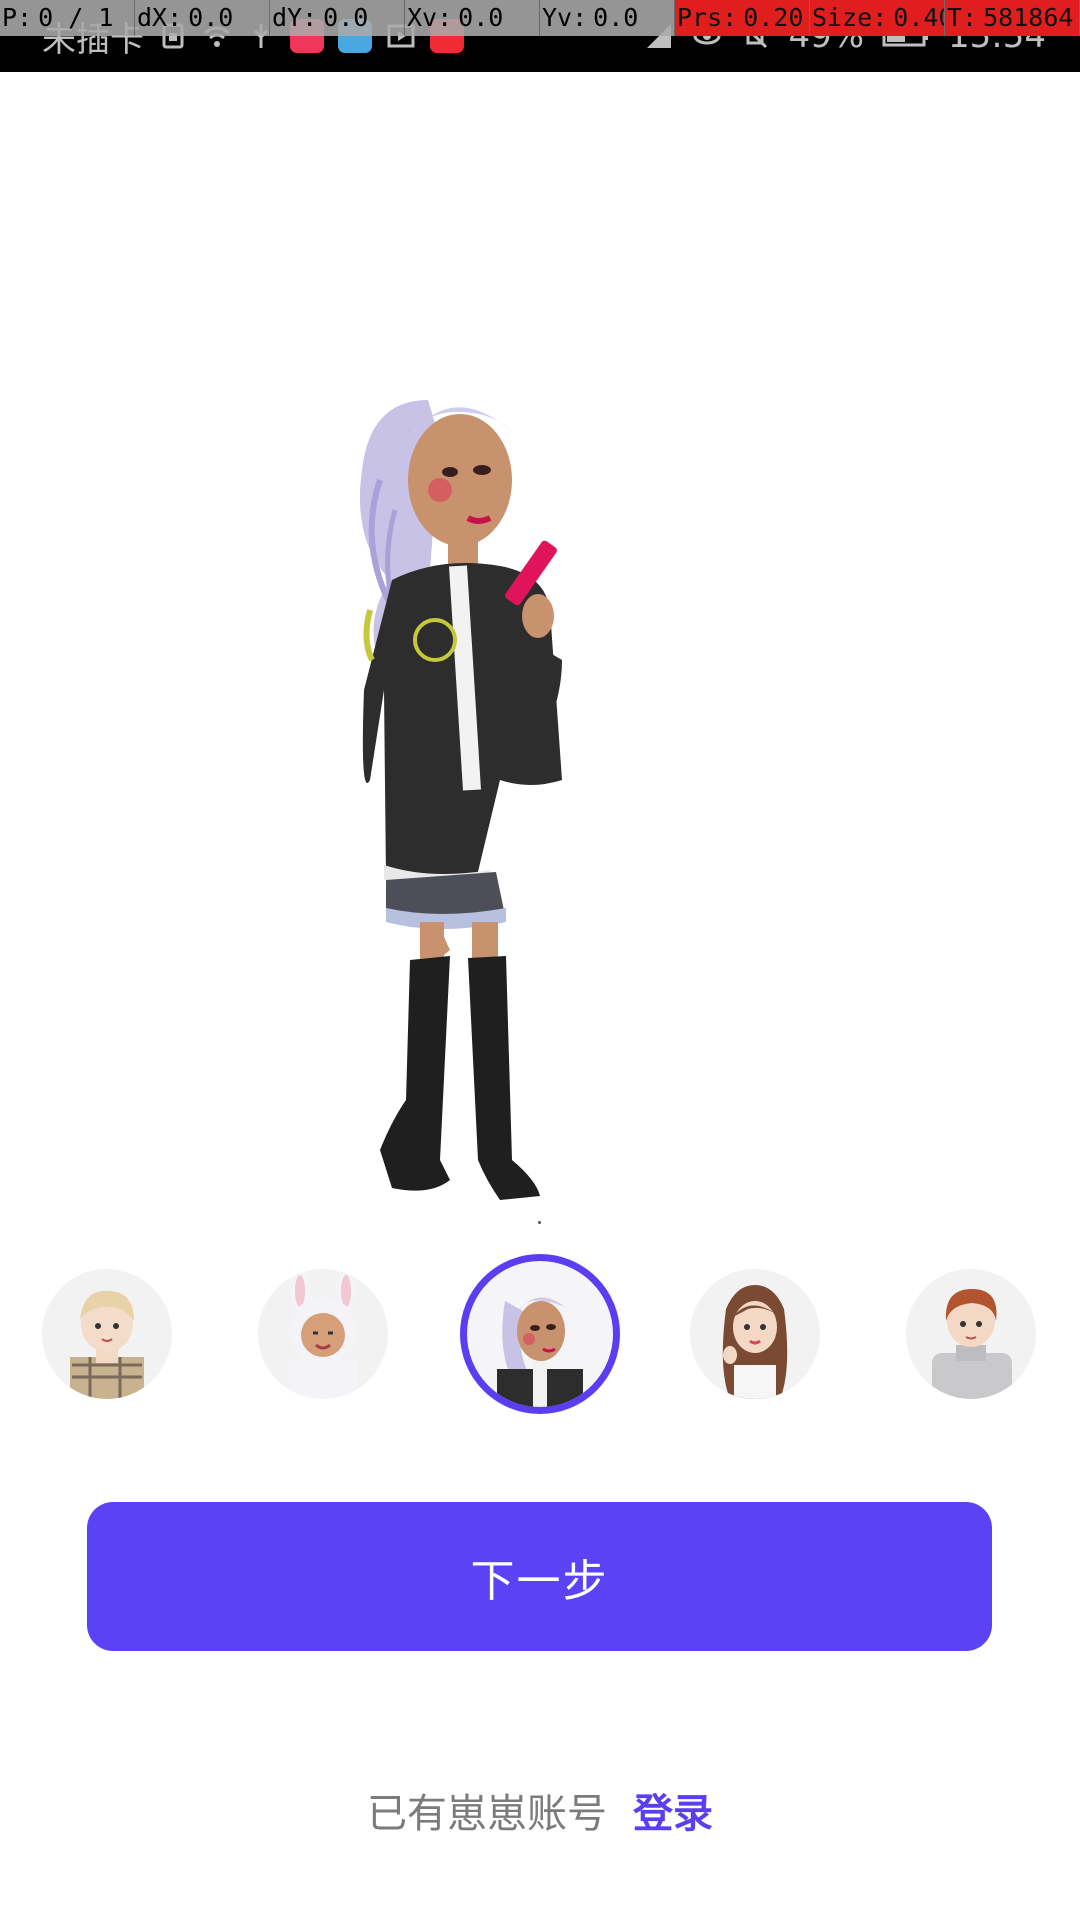  Describe the element at coordinates (673, 1810) in the screenshot. I see `login-link: 登录` at that location.